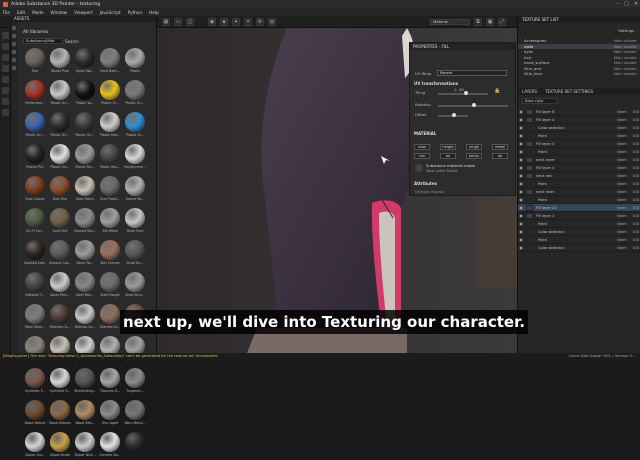  Describe the element at coordinates (576, 208) in the screenshot. I see `layer-name: Fill layer 20` at that location.